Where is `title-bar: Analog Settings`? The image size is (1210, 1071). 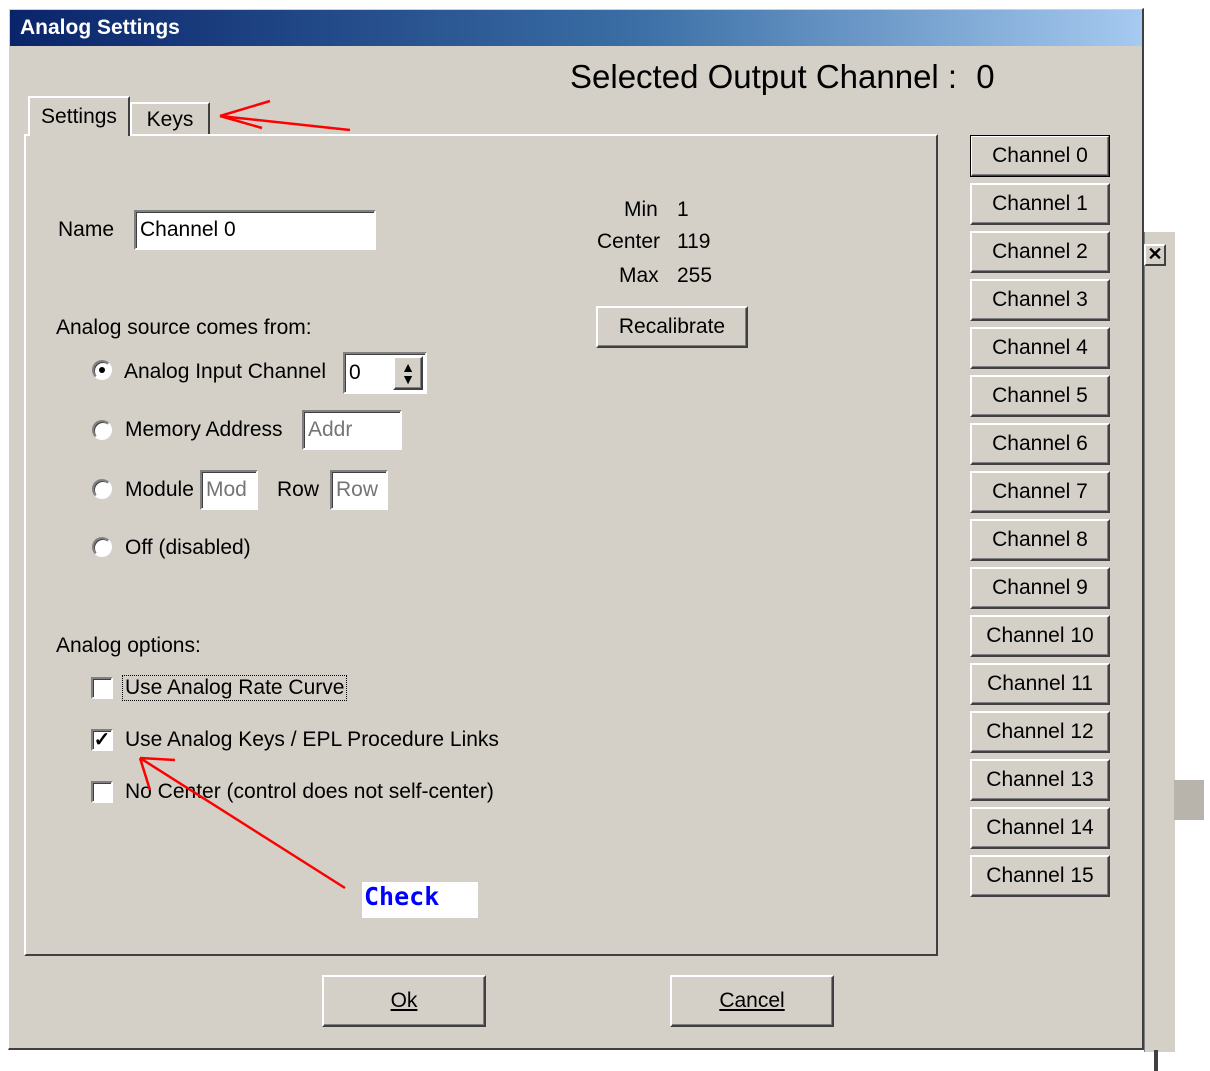 title-bar: Analog Settings is located at coordinates (576, 28).